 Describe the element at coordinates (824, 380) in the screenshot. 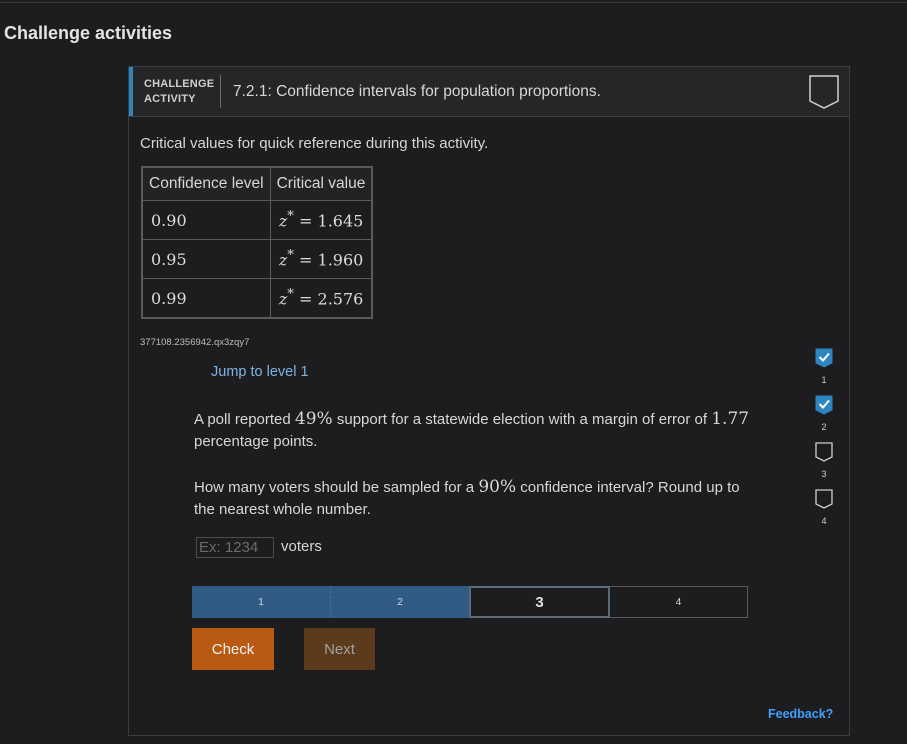

I see `level-number: 1` at that location.